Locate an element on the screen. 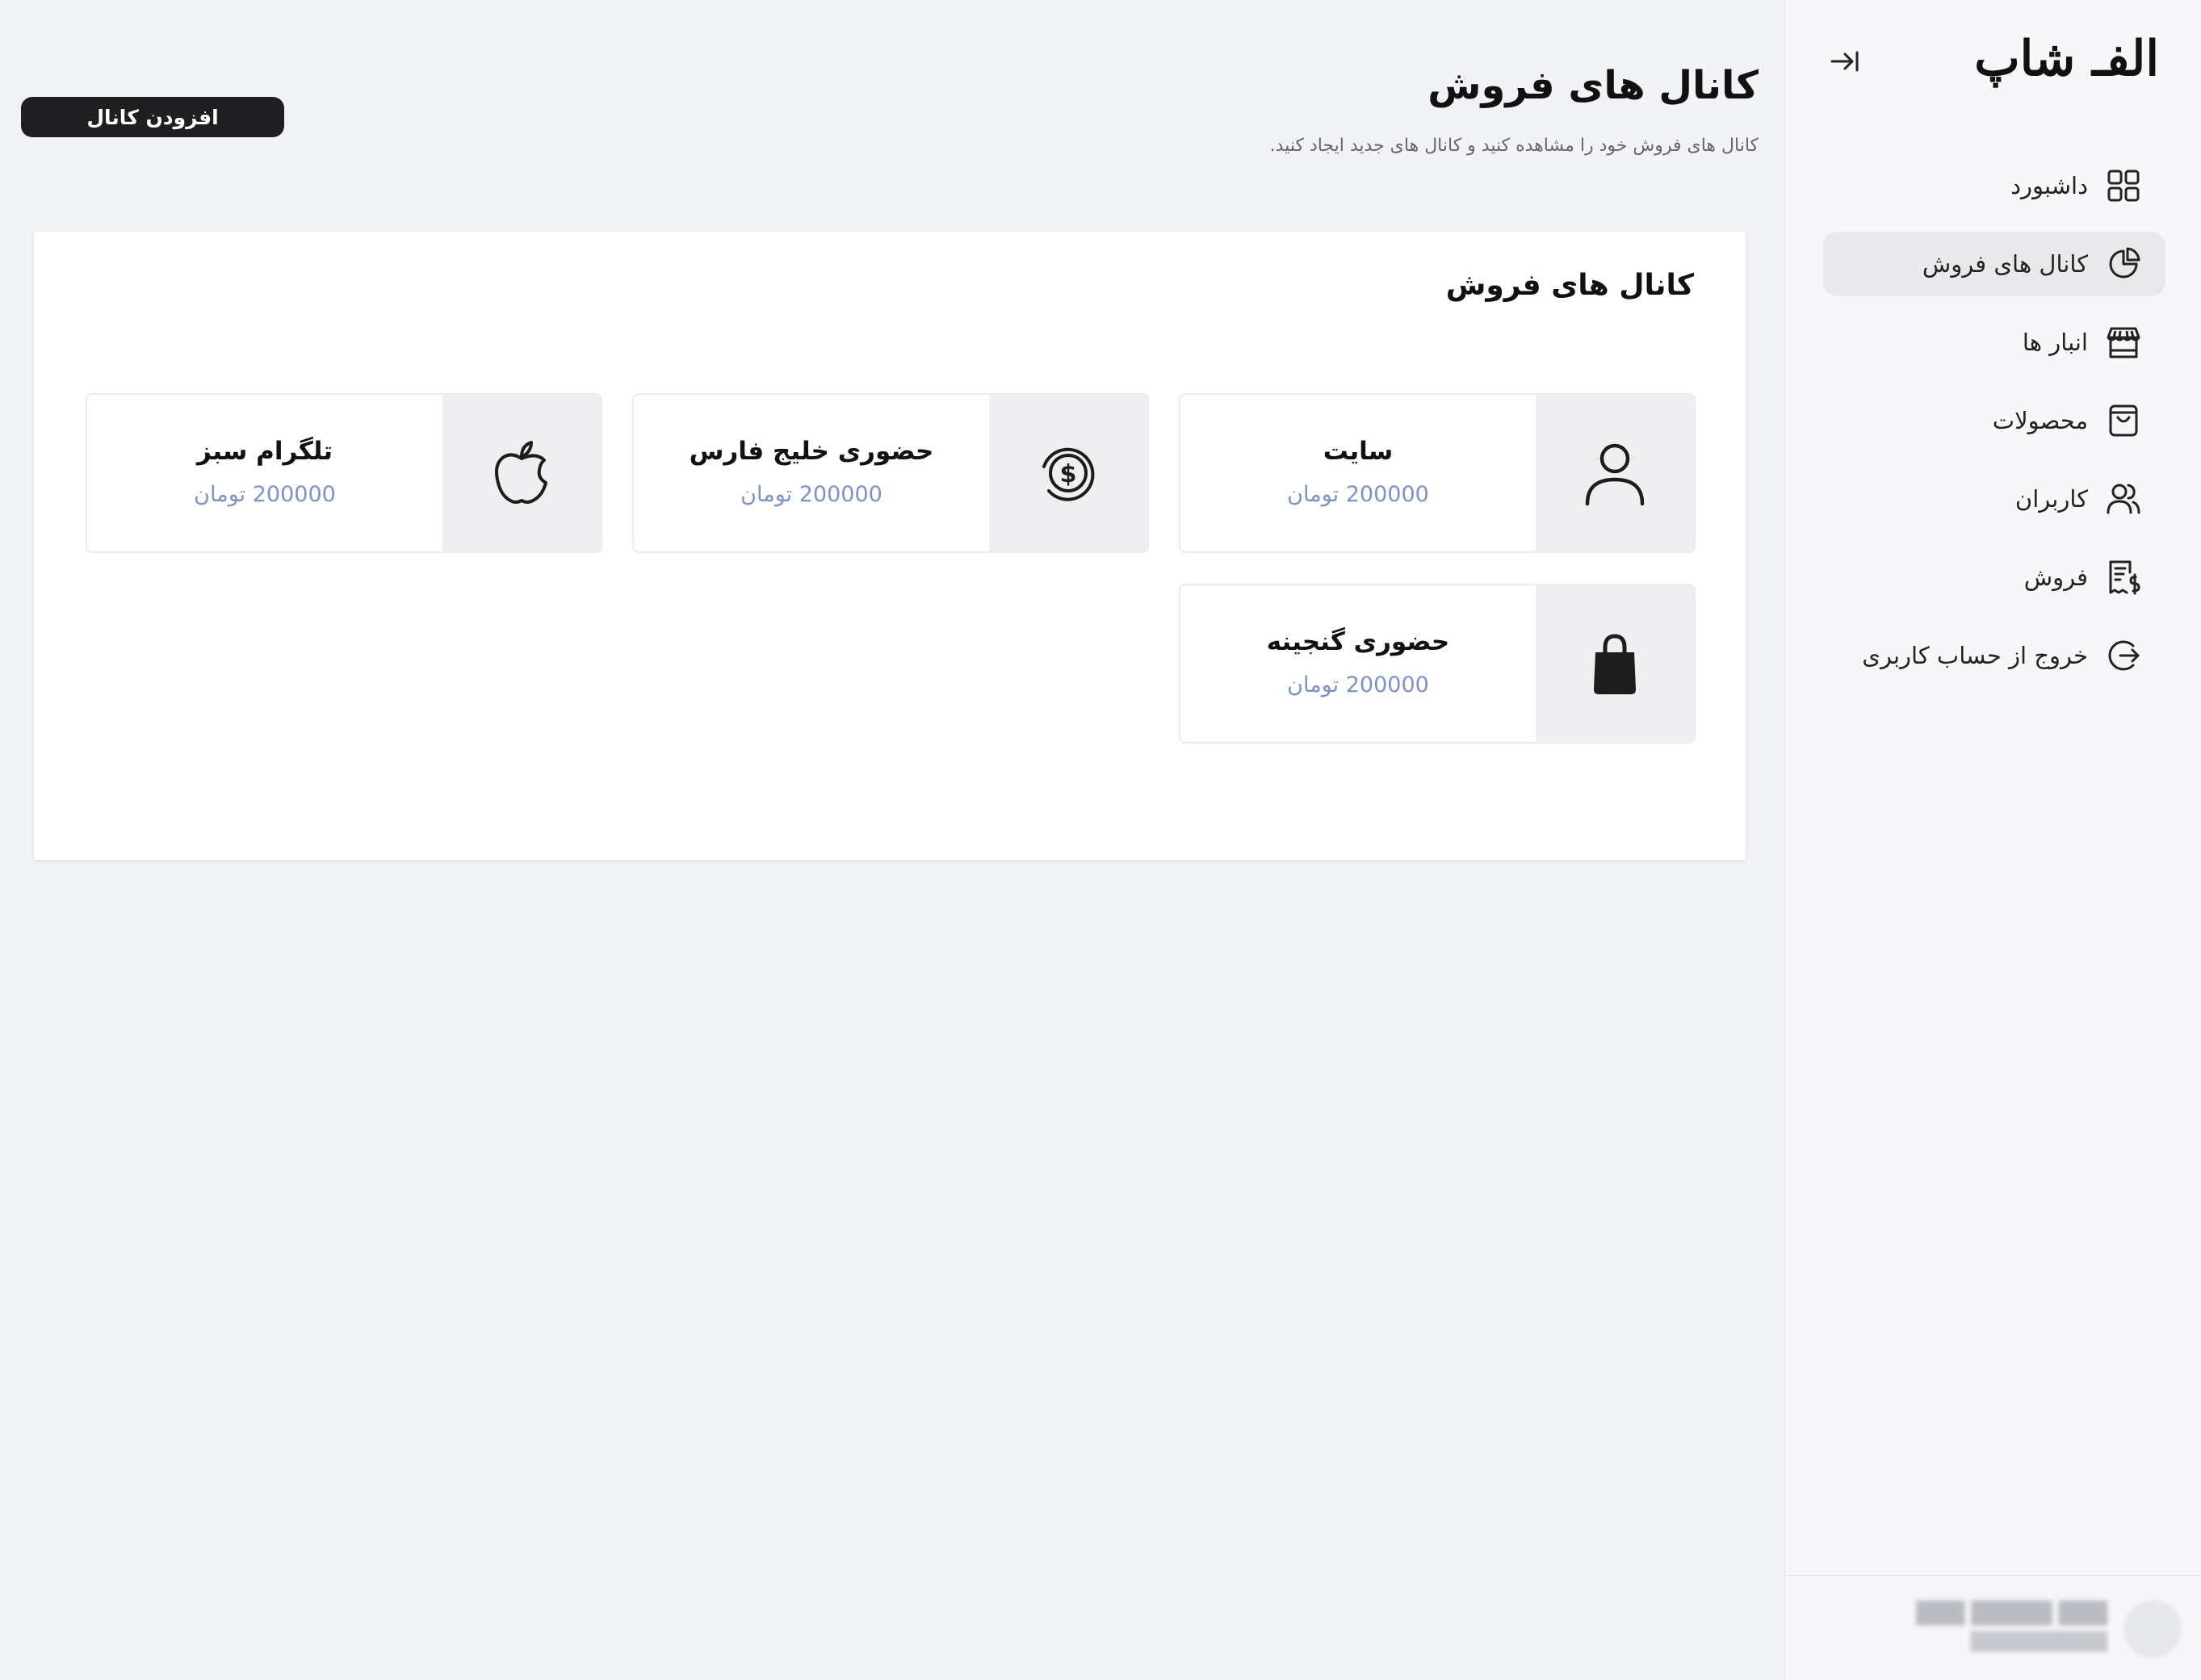  receipt-icon is located at coordinates (2124, 577).